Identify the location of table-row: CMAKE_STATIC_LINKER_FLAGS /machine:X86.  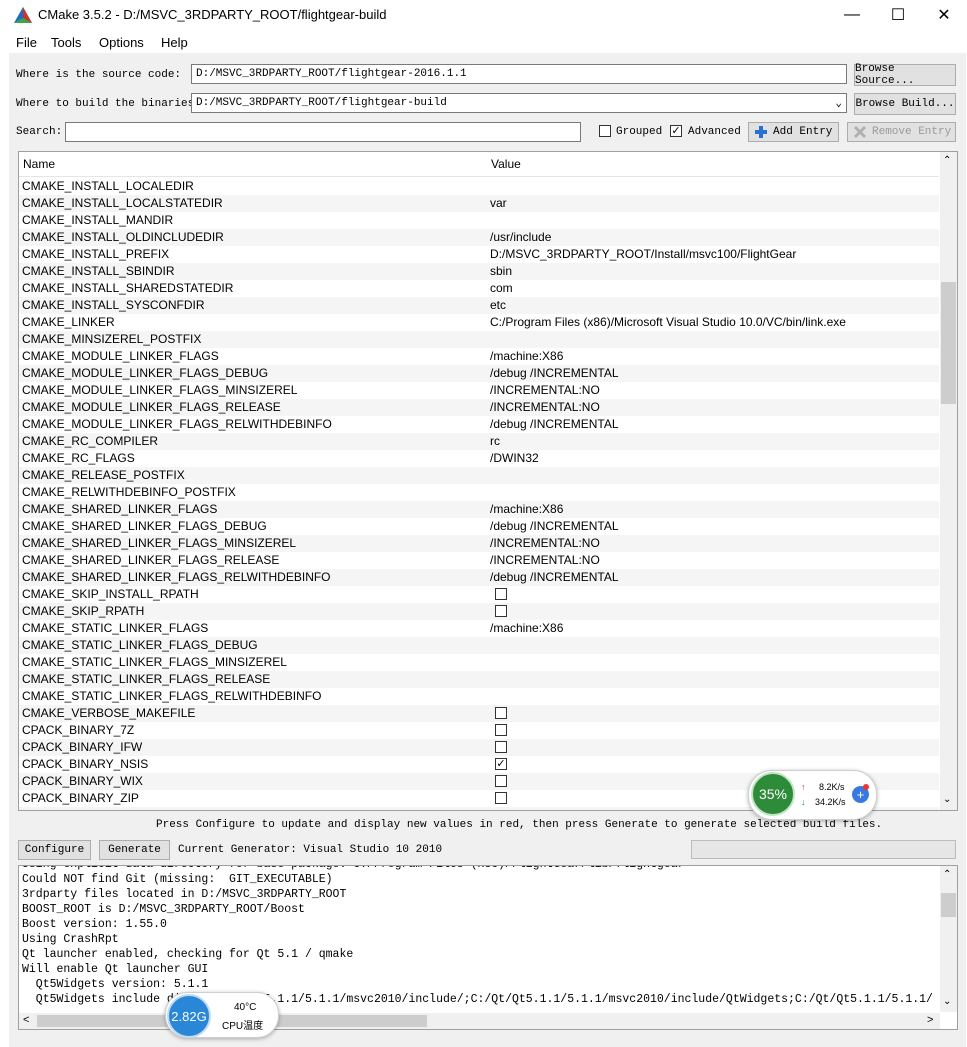
(479, 628).